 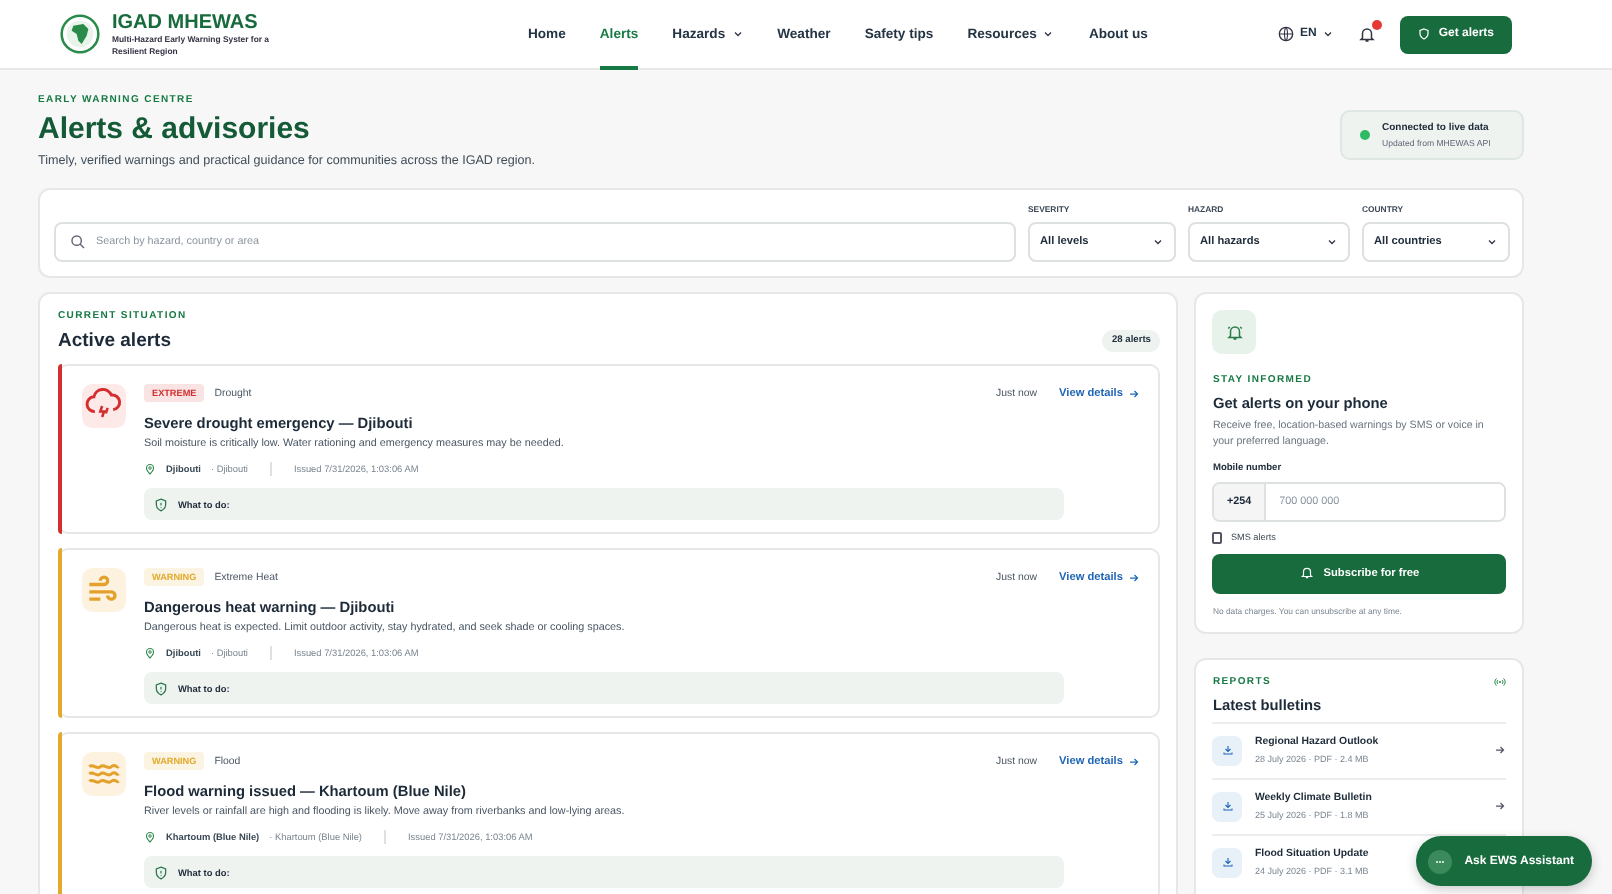 What do you see at coordinates (1365, 135) in the screenshot?
I see `status-dot` at bounding box center [1365, 135].